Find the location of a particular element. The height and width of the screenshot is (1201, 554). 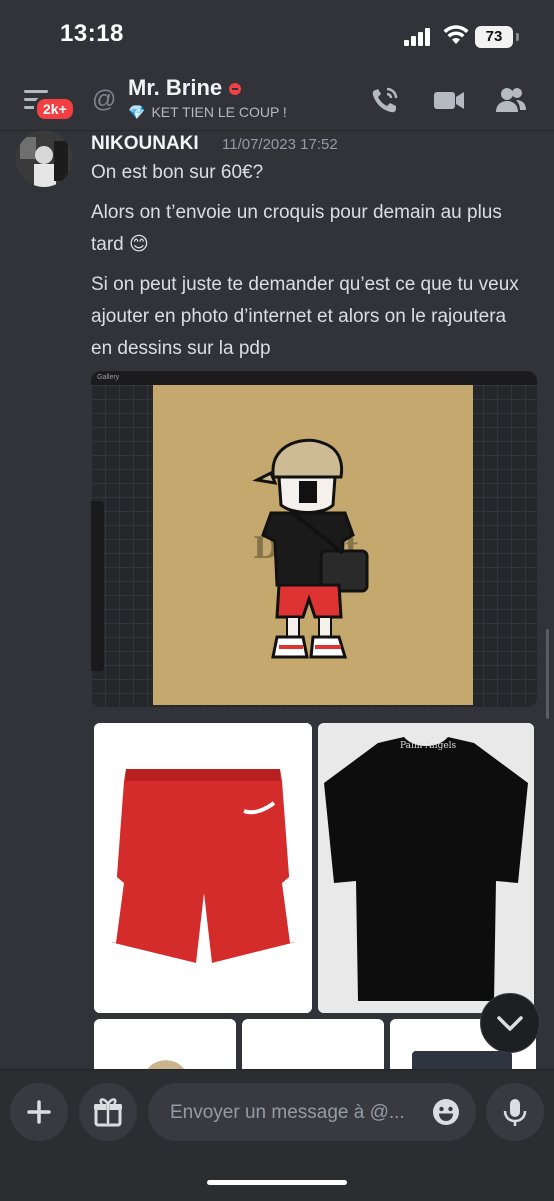

video-icon is located at coordinates (449, 100).